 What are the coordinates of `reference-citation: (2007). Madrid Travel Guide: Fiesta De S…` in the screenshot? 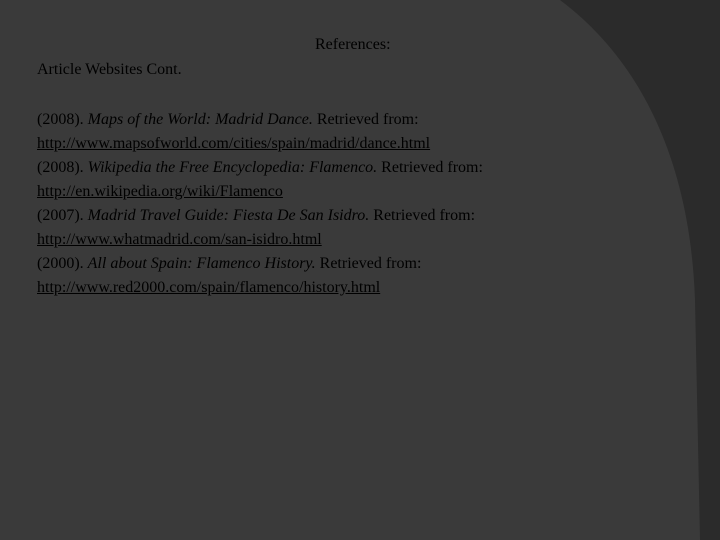 It's located at (357, 216).